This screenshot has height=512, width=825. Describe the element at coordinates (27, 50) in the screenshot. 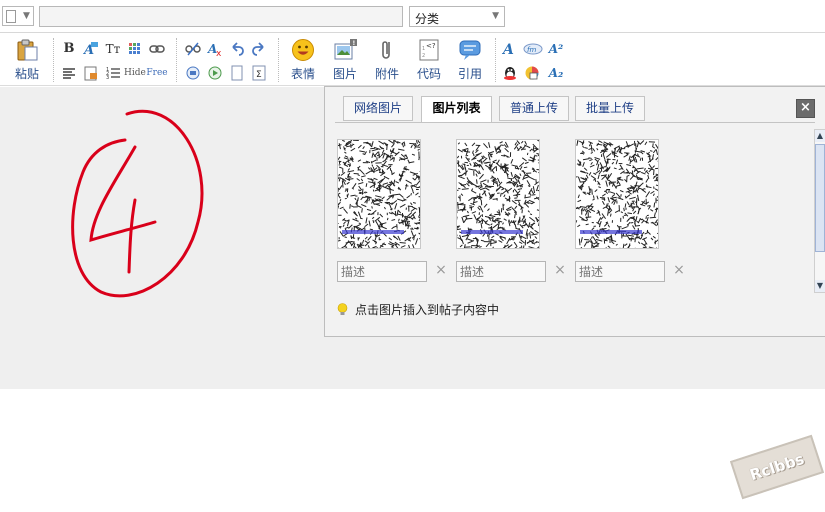

I see `paste-icon` at that location.